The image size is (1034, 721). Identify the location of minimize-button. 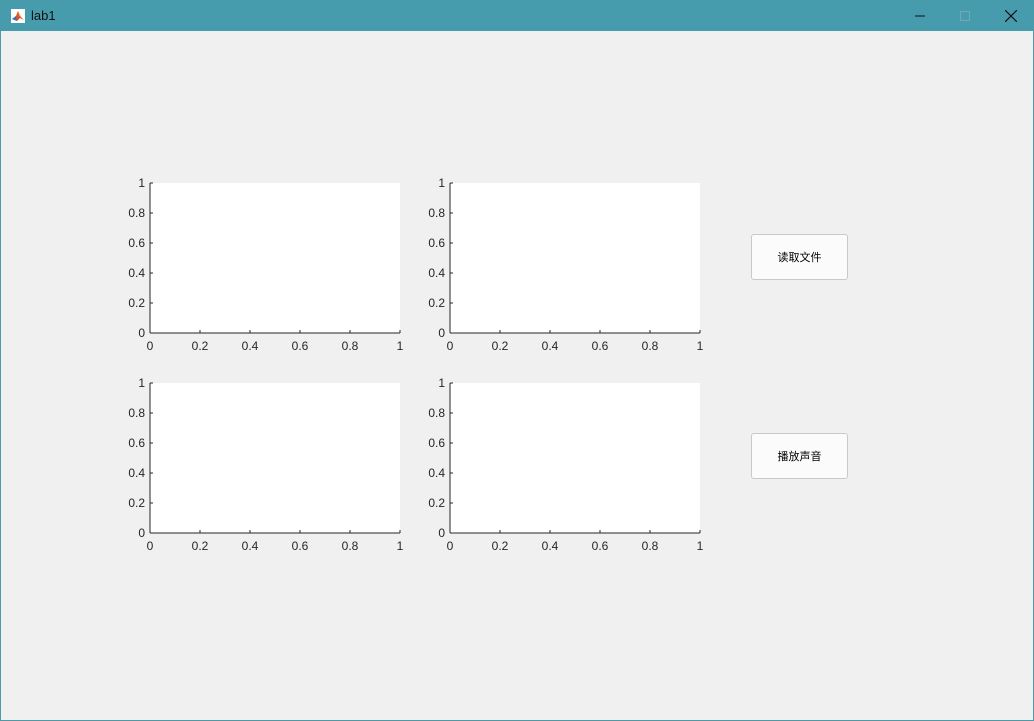
(920, 16).